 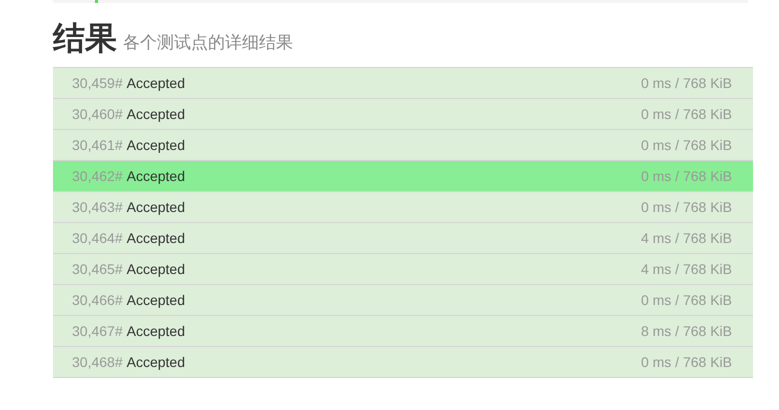 What do you see at coordinates (403, 269) in the screenshot?
I see `test-result-row: 30,465# Accepted 4 ms / 768 KiB` at bounding box center [403, 269].